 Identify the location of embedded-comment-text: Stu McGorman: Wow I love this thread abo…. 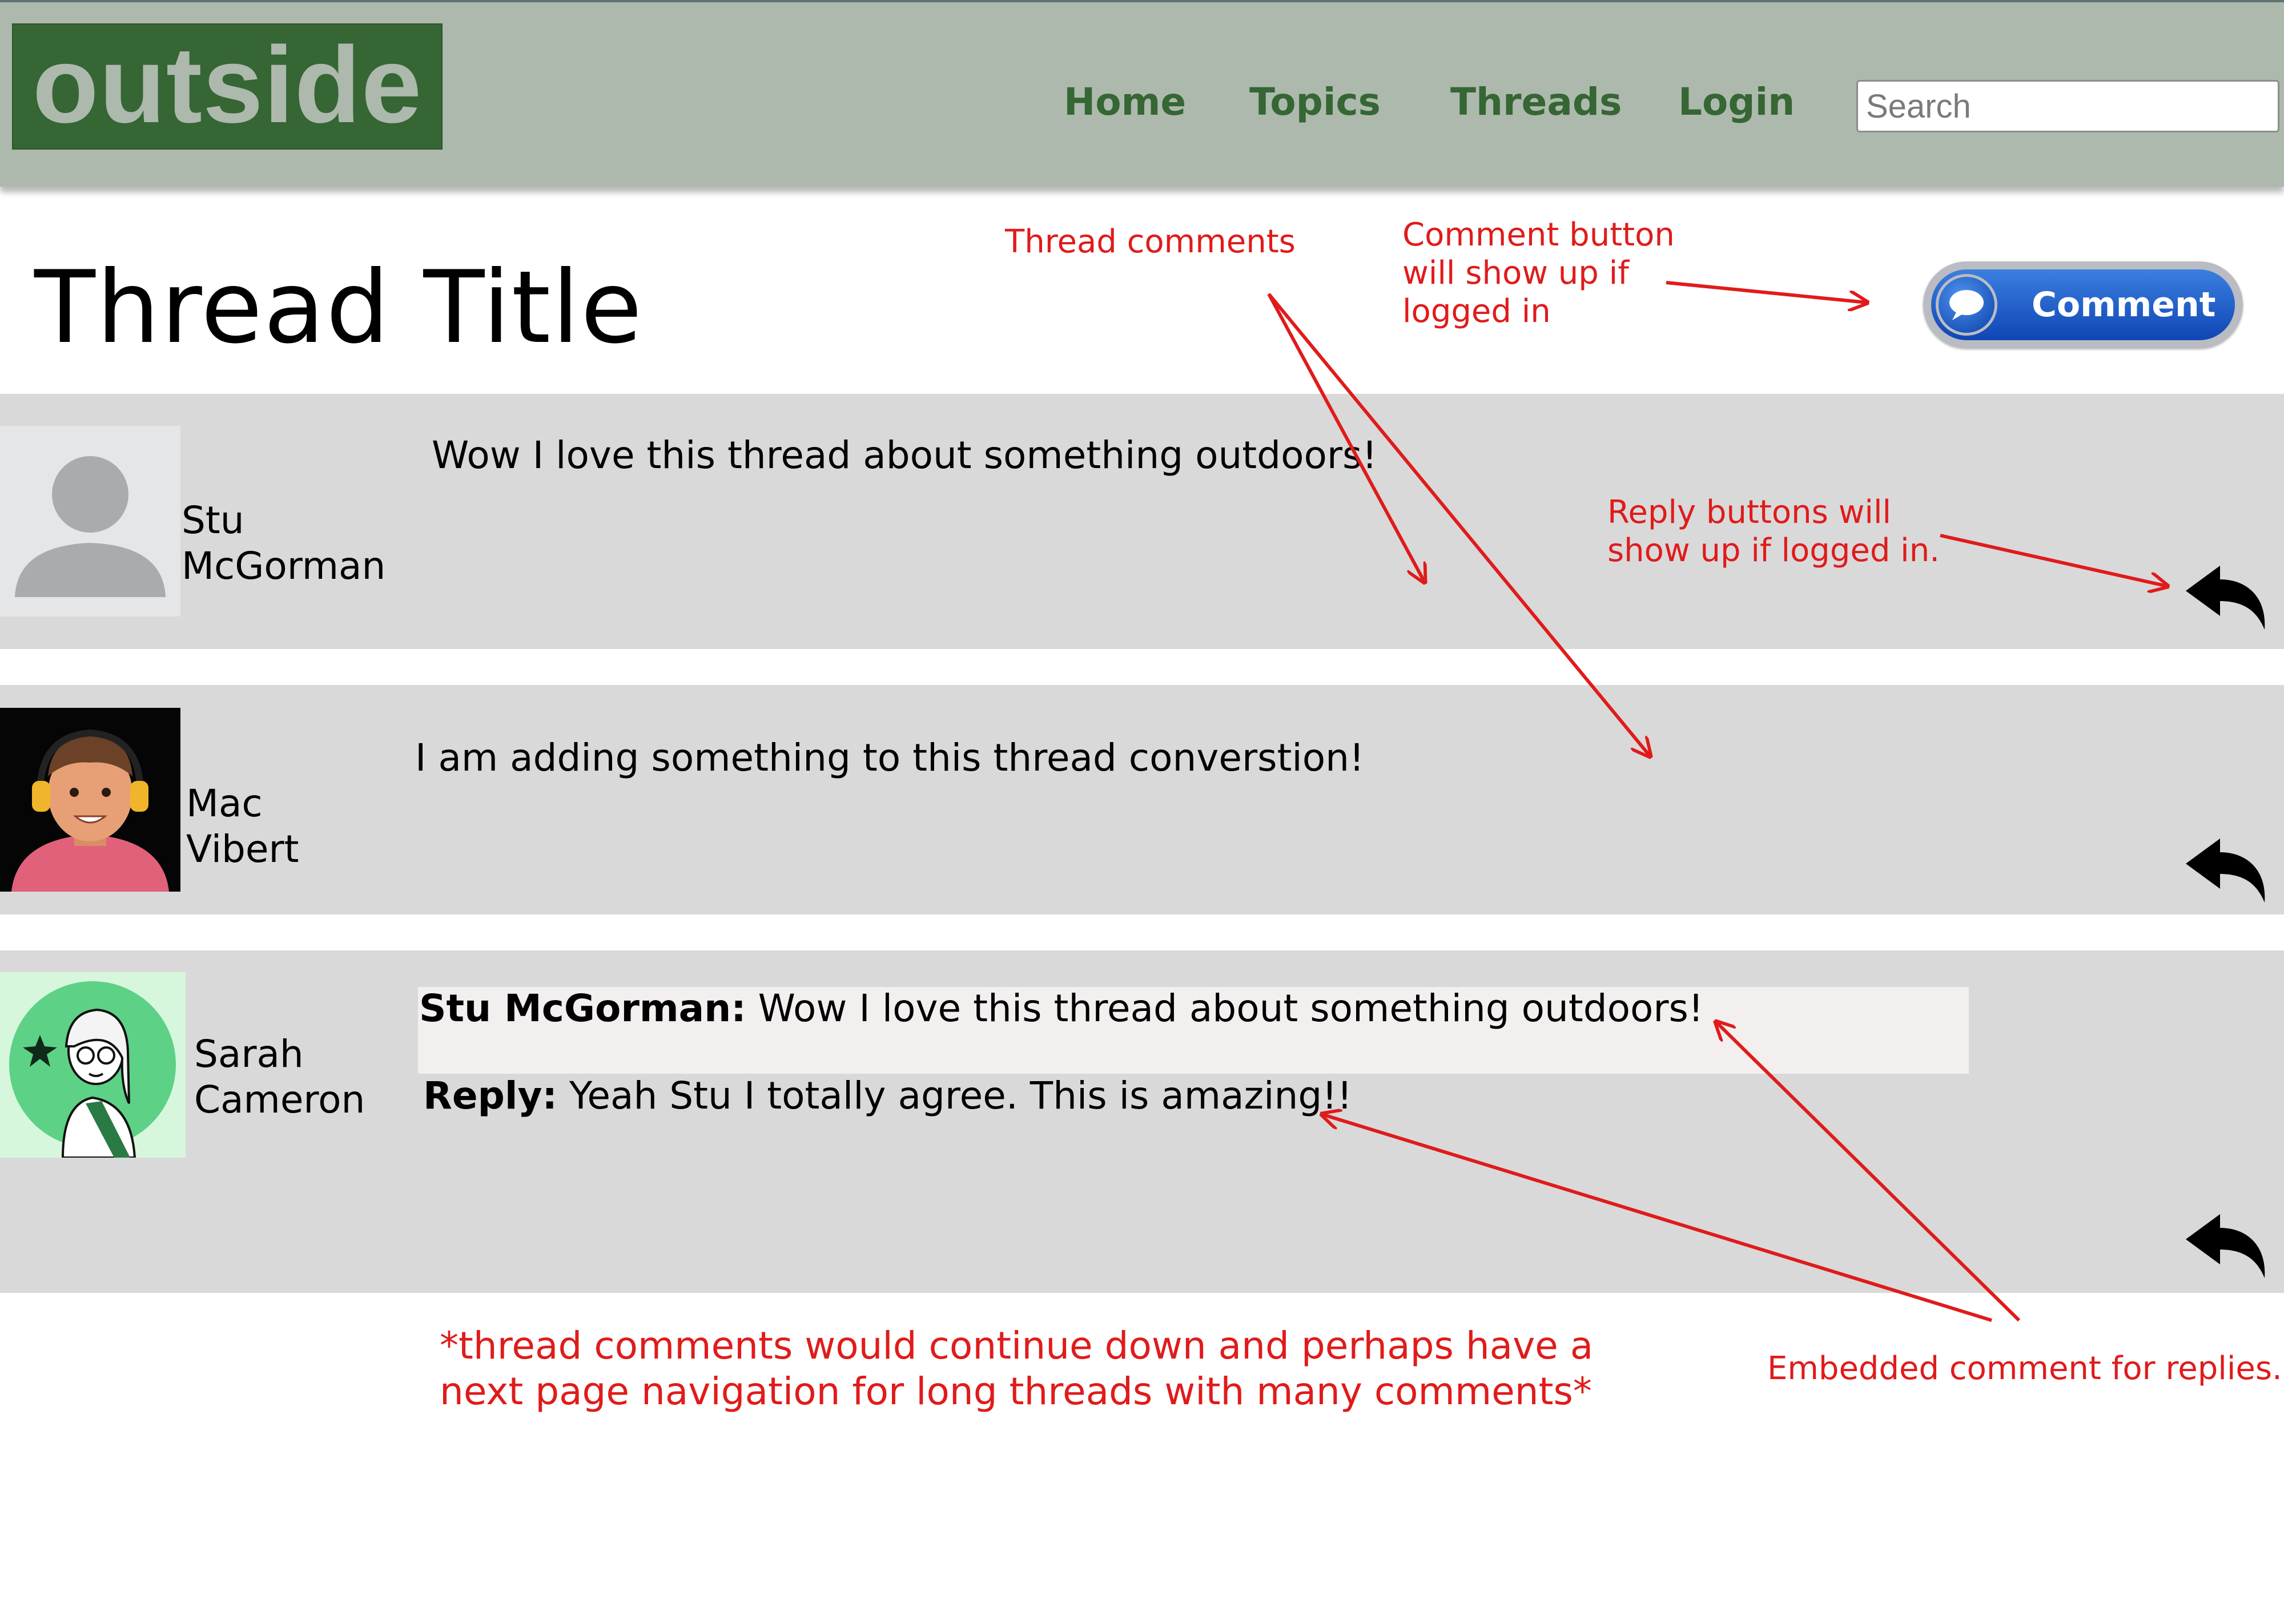
(1061, 1009).